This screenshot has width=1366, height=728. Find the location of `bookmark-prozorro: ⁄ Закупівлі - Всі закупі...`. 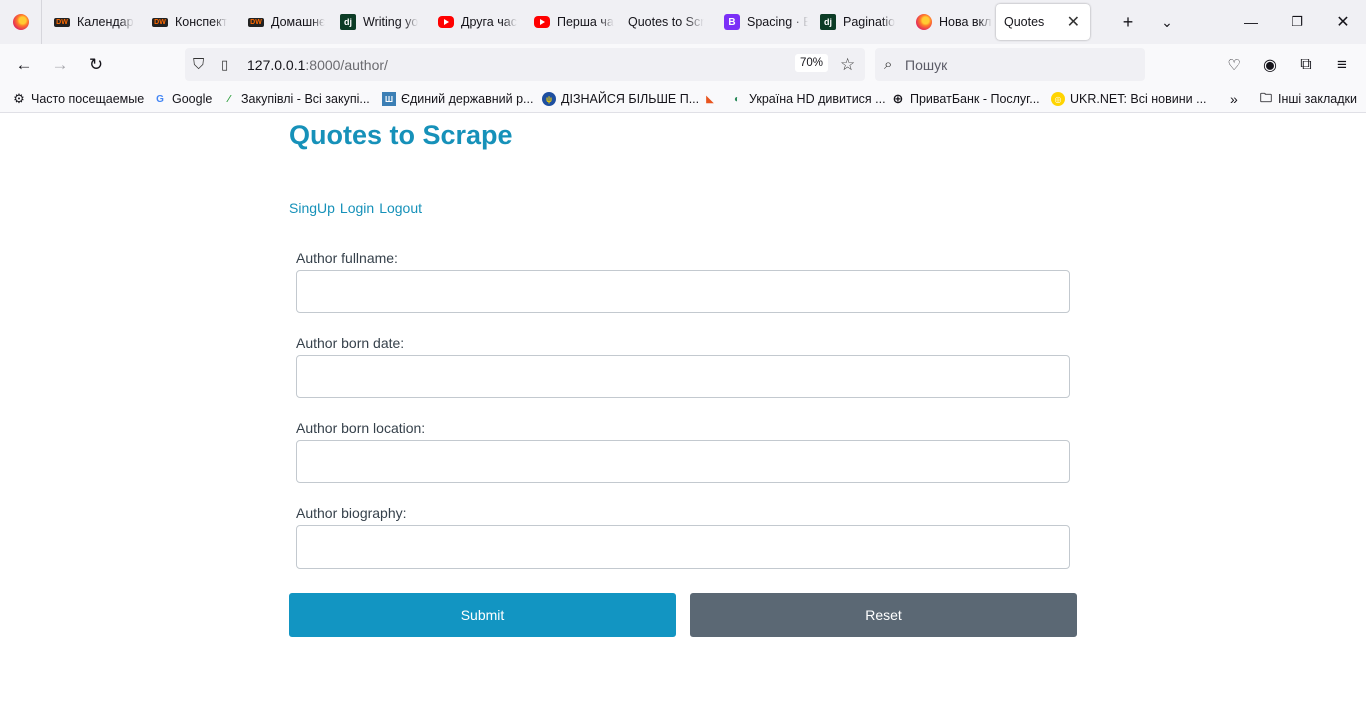

bookmark-prozorro: ⁄ Закупівлі - Всі закупі... is located at coordinates (296, 99).